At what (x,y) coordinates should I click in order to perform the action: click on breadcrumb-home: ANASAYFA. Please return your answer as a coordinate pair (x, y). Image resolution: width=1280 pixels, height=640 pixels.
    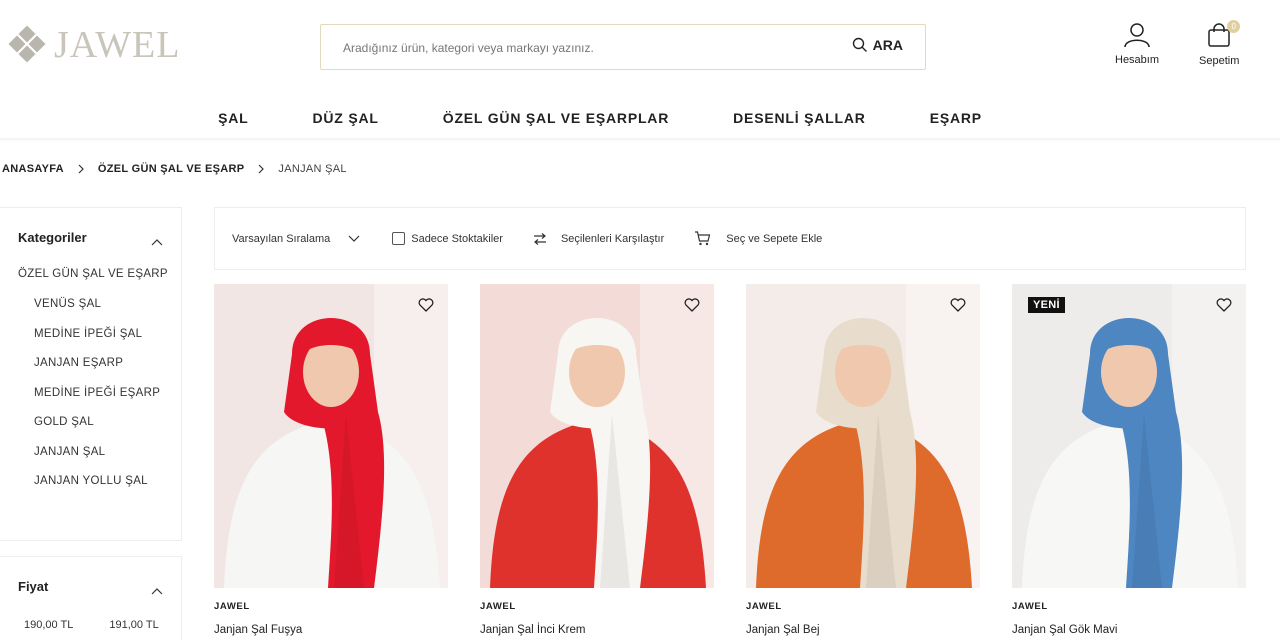
    Looking at the image, I should click on (33, 169).